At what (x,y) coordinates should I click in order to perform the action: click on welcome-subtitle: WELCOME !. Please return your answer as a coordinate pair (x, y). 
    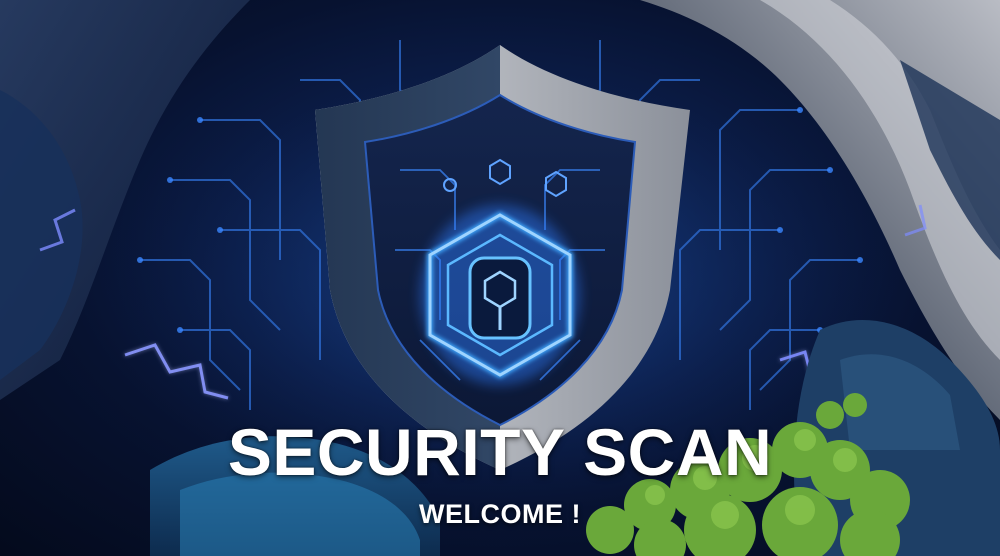
    Looking at the image, I should click on (500, 514).